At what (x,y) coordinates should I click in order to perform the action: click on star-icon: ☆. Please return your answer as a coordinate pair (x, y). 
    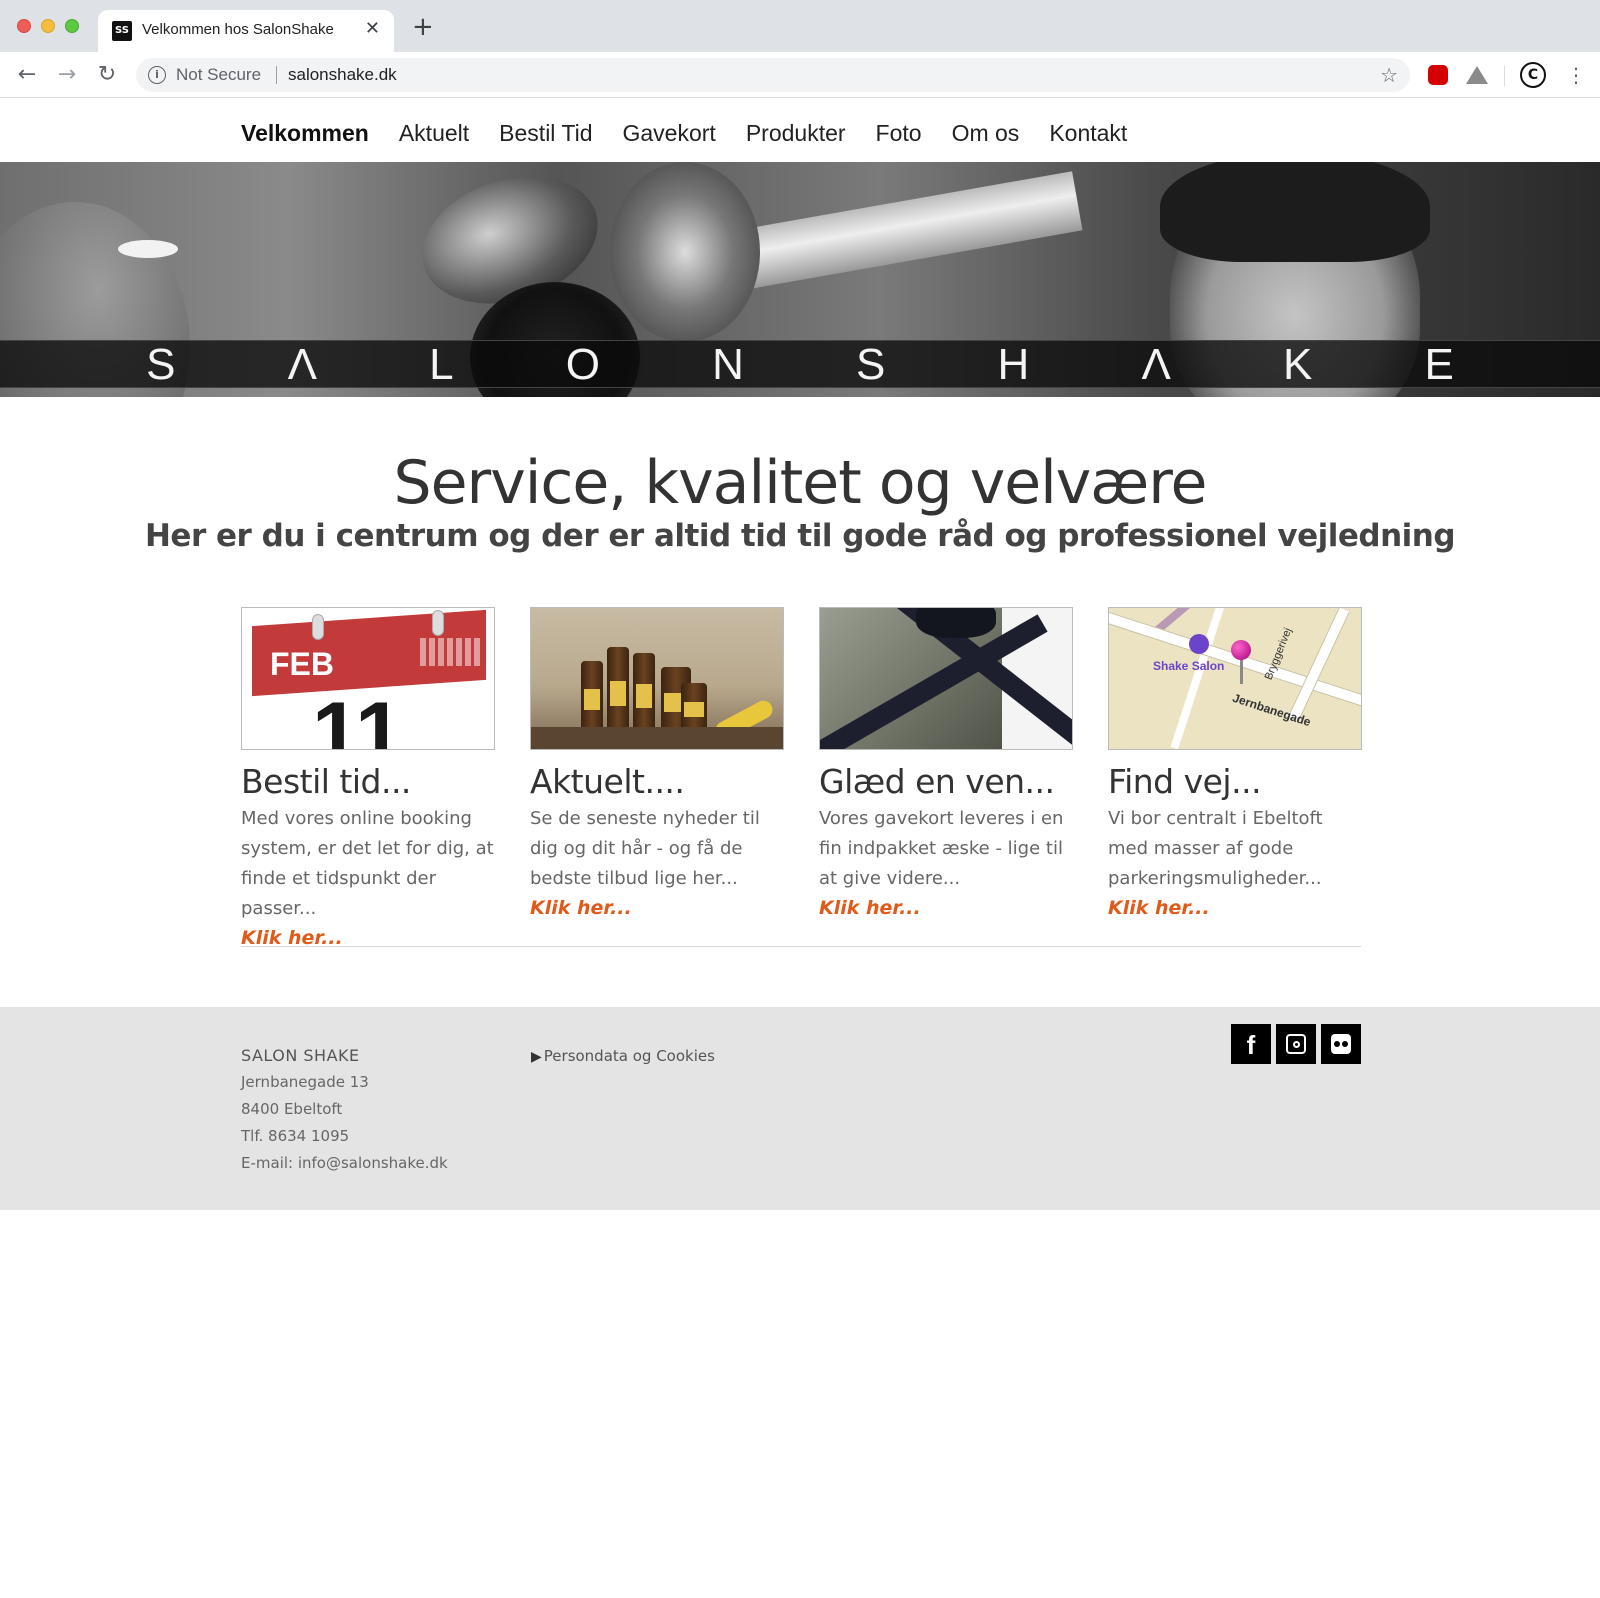
    Looking at the image, I should click on (1389, 75).